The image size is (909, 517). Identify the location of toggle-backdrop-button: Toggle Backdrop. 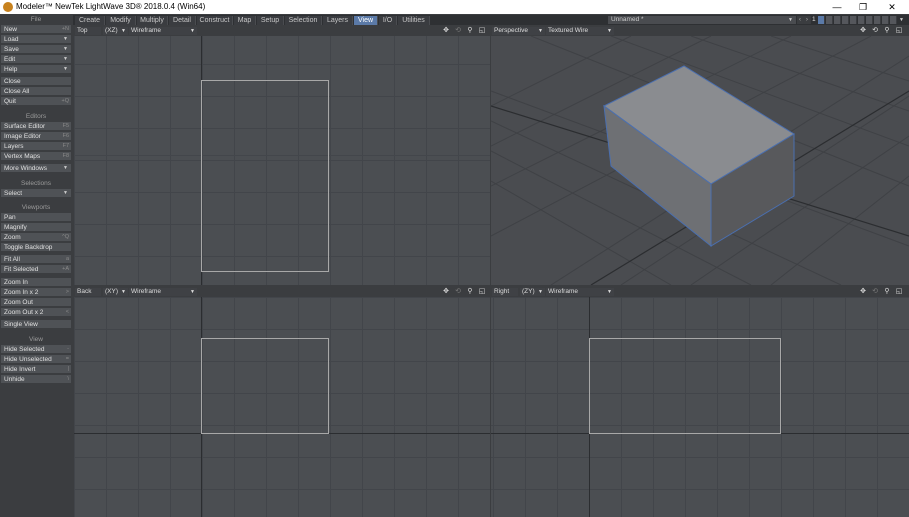
(36, 247).